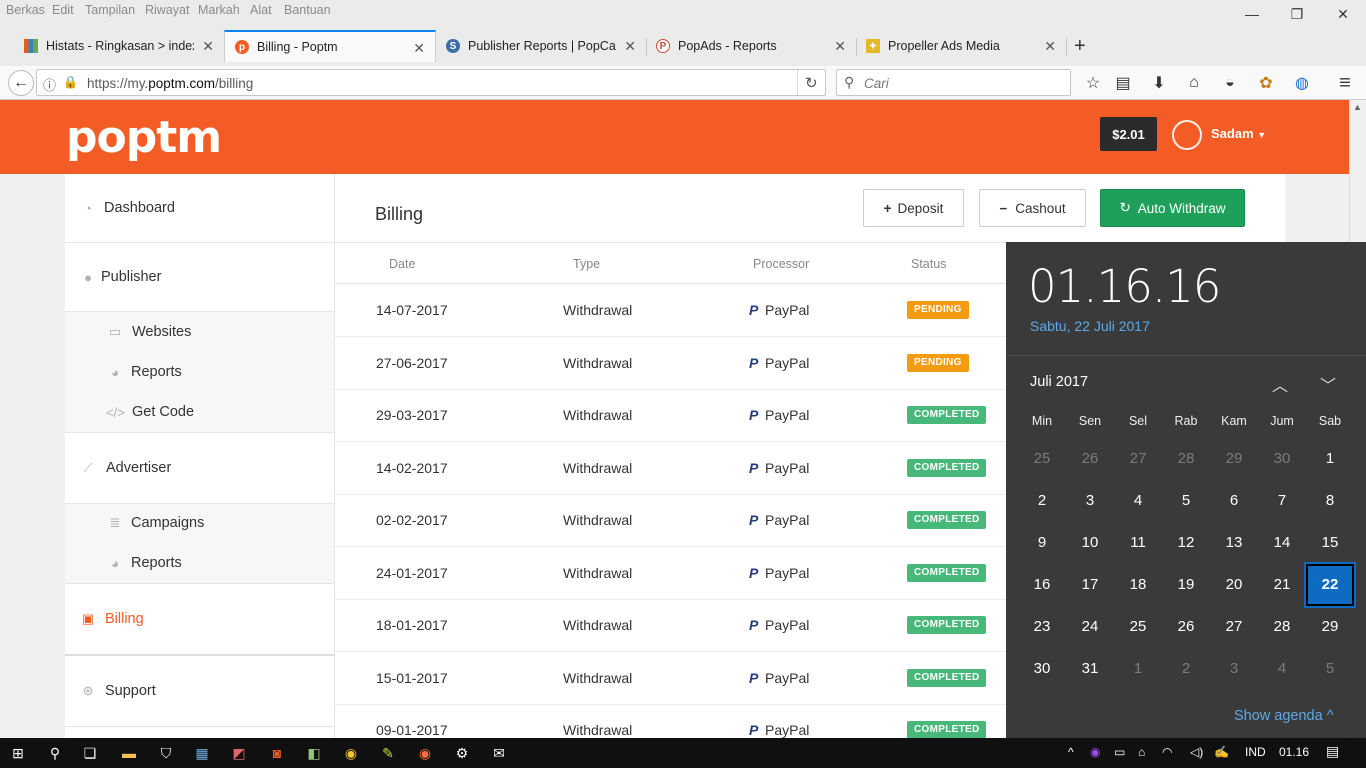 The height and width of the screenshot is (768, 1366). What do you see at coordinates (1186, 585) in the screenshot?
I see `calendar-day: 19` at bounding box center [1186, 585].